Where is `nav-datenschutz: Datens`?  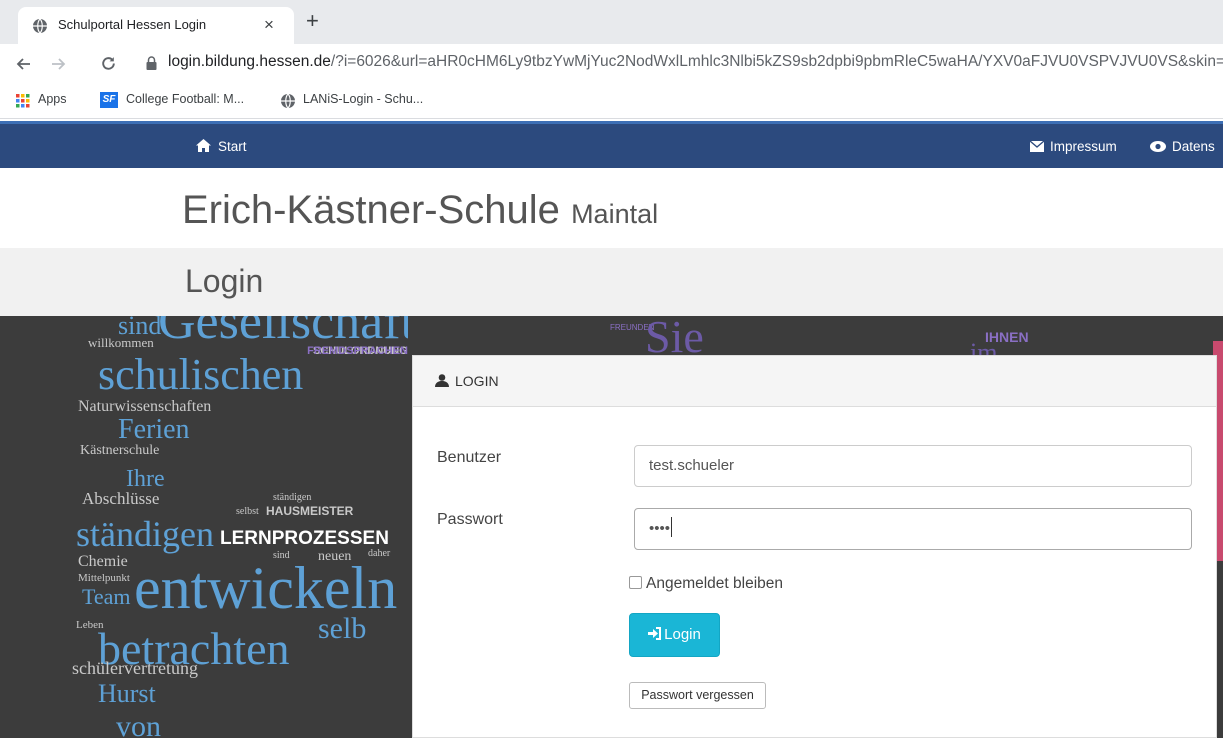 nav-datenschutz: Datens is located at coordinates (1193, 146).